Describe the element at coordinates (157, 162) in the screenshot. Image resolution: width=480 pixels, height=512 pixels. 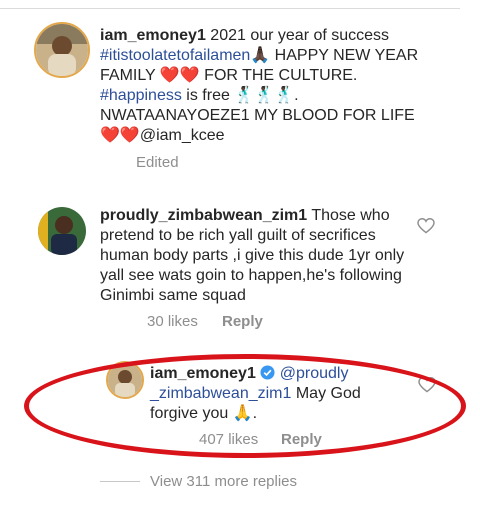
I see `edited-label: Edited` at that location.